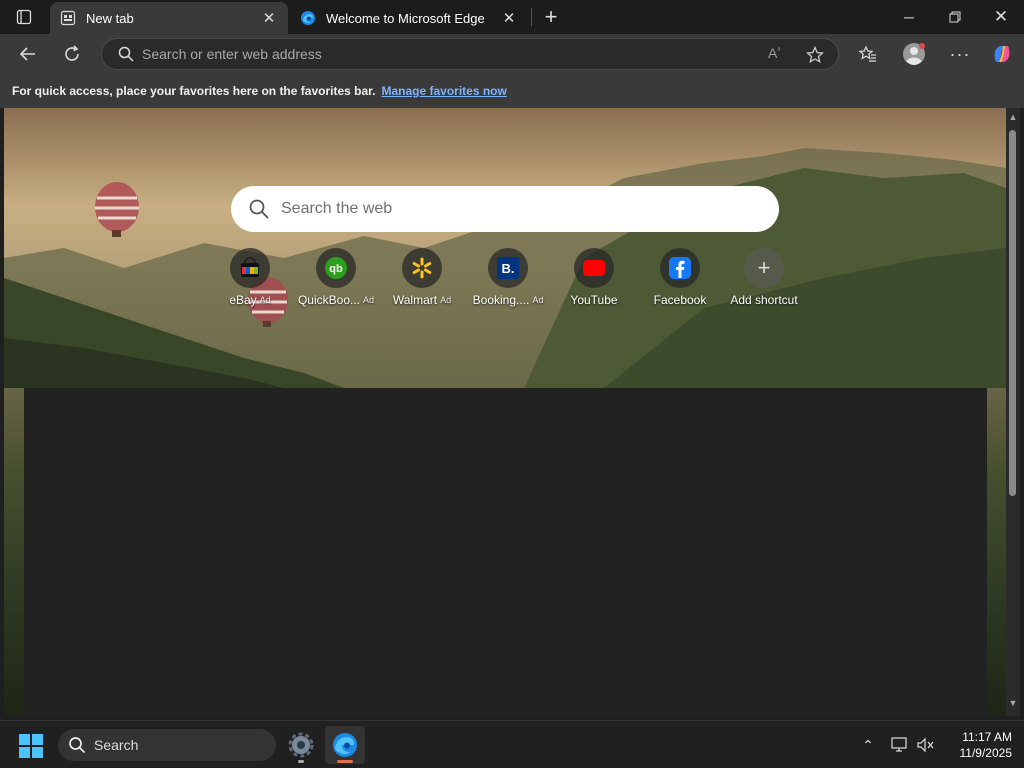  What do you see at coordinates (516, 209) in the screenshot?
I see `web-search-input` at bounding box center [516, 209].